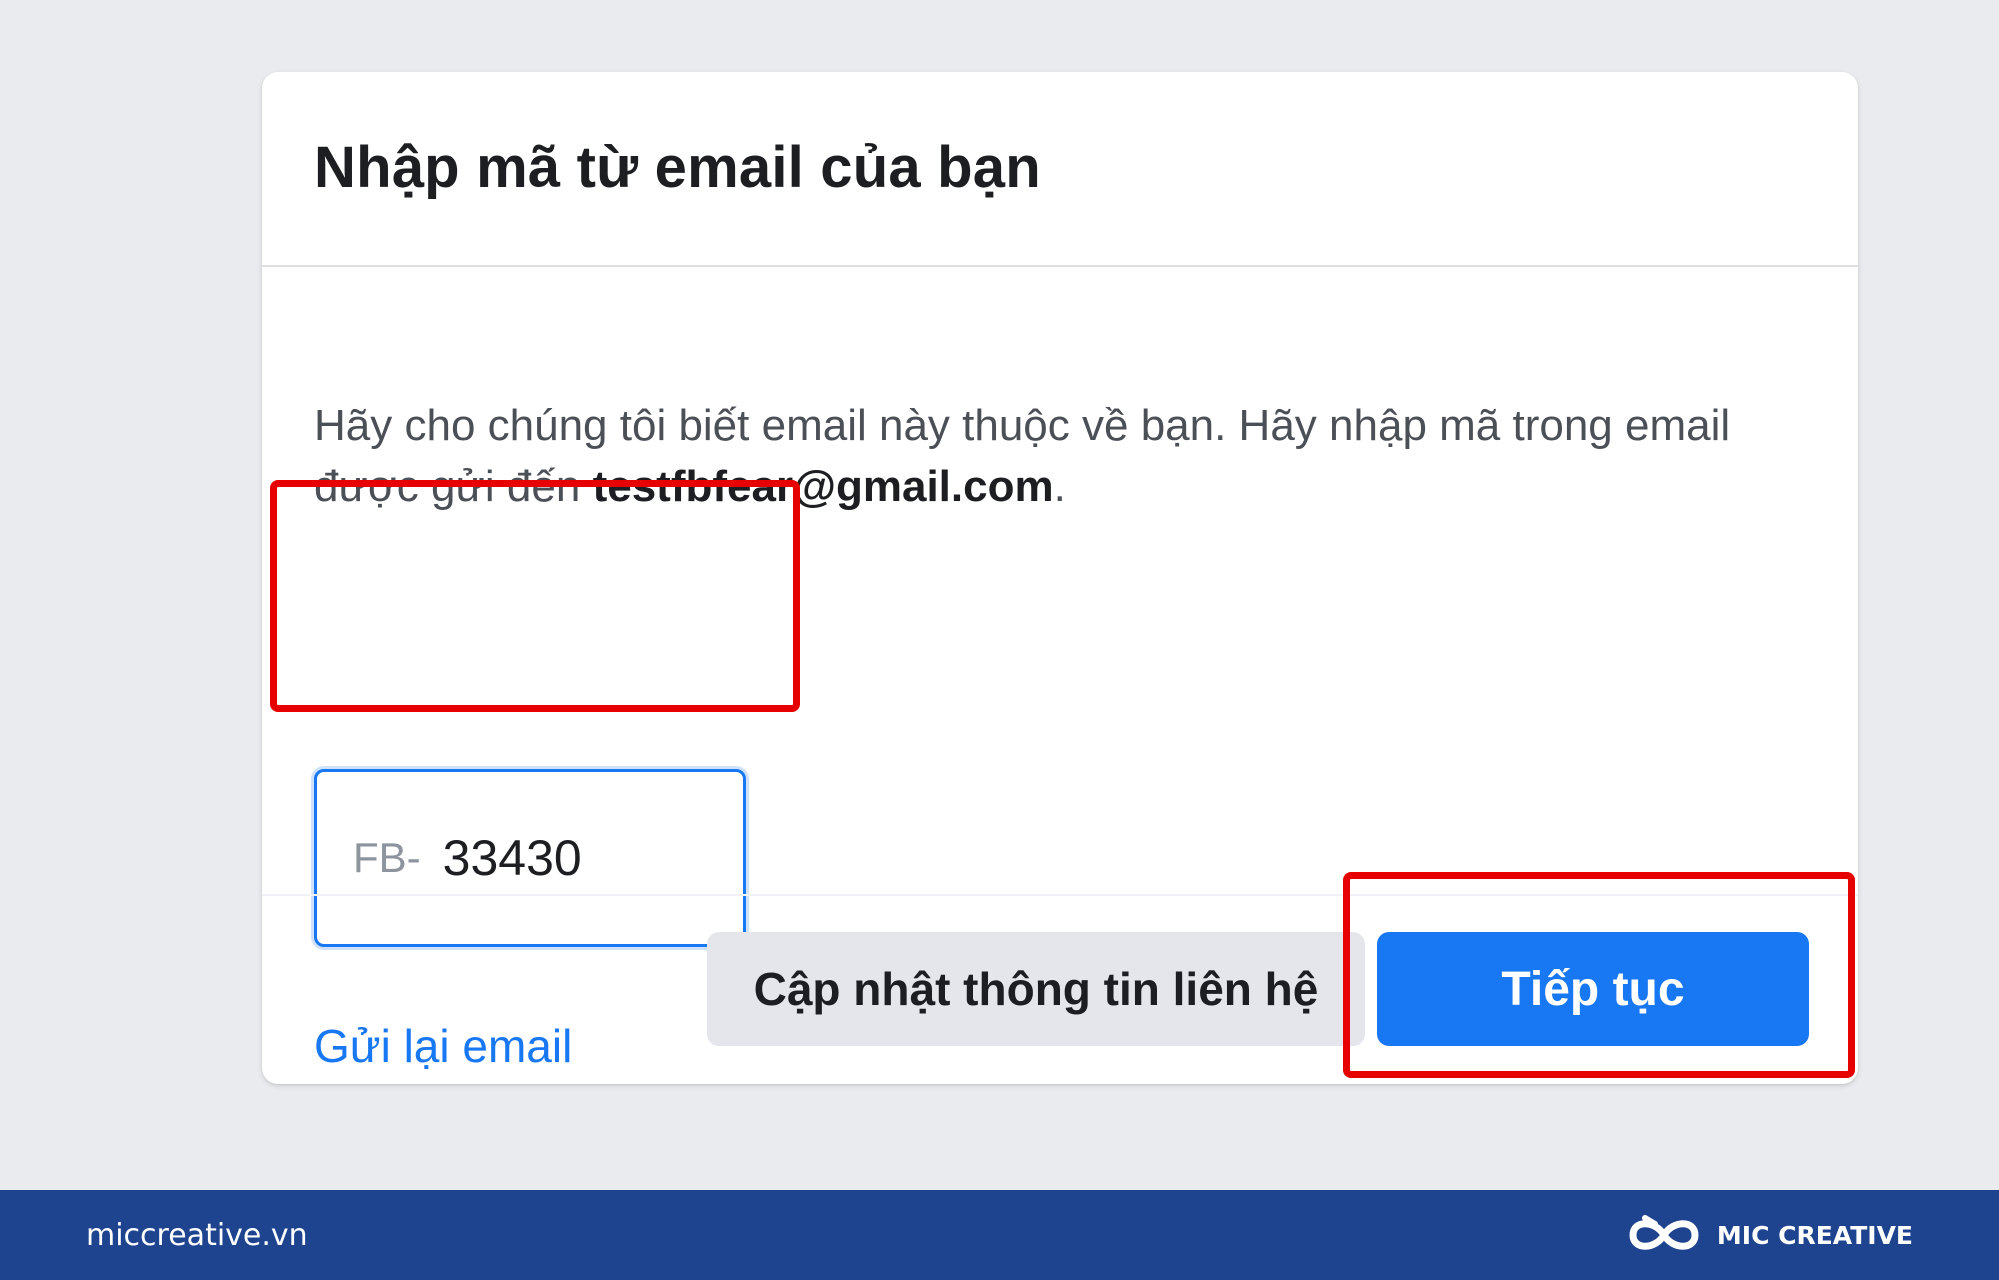 This screenshot has width=1999, height=1280. Describe the element at coordinates (1599, 975) in the screenshot. I see `continue-button-highlight` at that location.